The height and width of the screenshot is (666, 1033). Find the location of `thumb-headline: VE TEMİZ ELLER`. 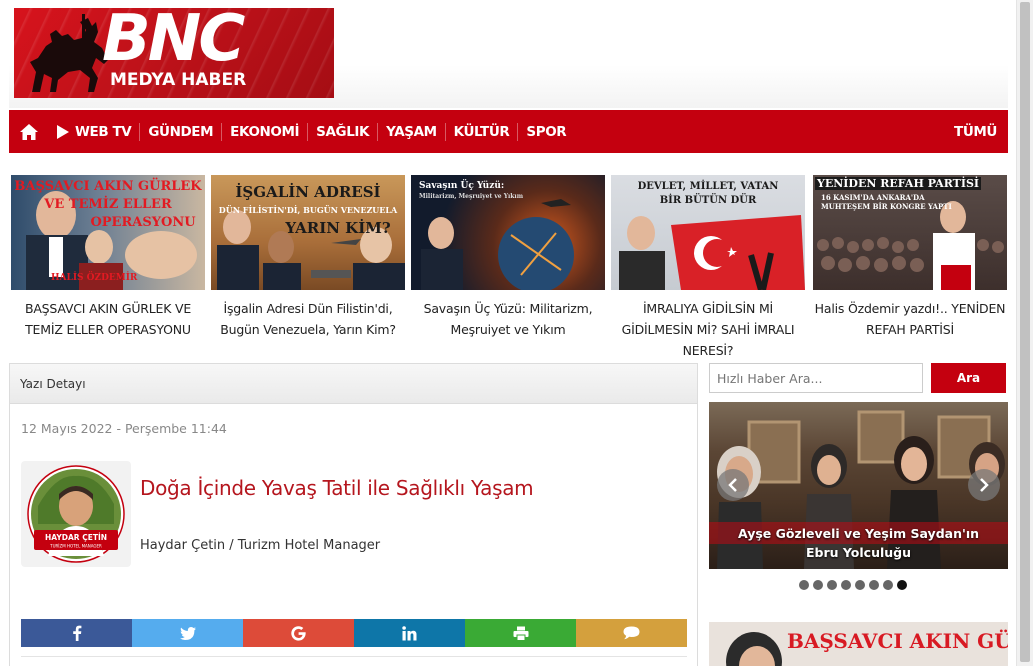

thumb-headline: VE TEMİZ ELLER is located at coordinates (108, 204).